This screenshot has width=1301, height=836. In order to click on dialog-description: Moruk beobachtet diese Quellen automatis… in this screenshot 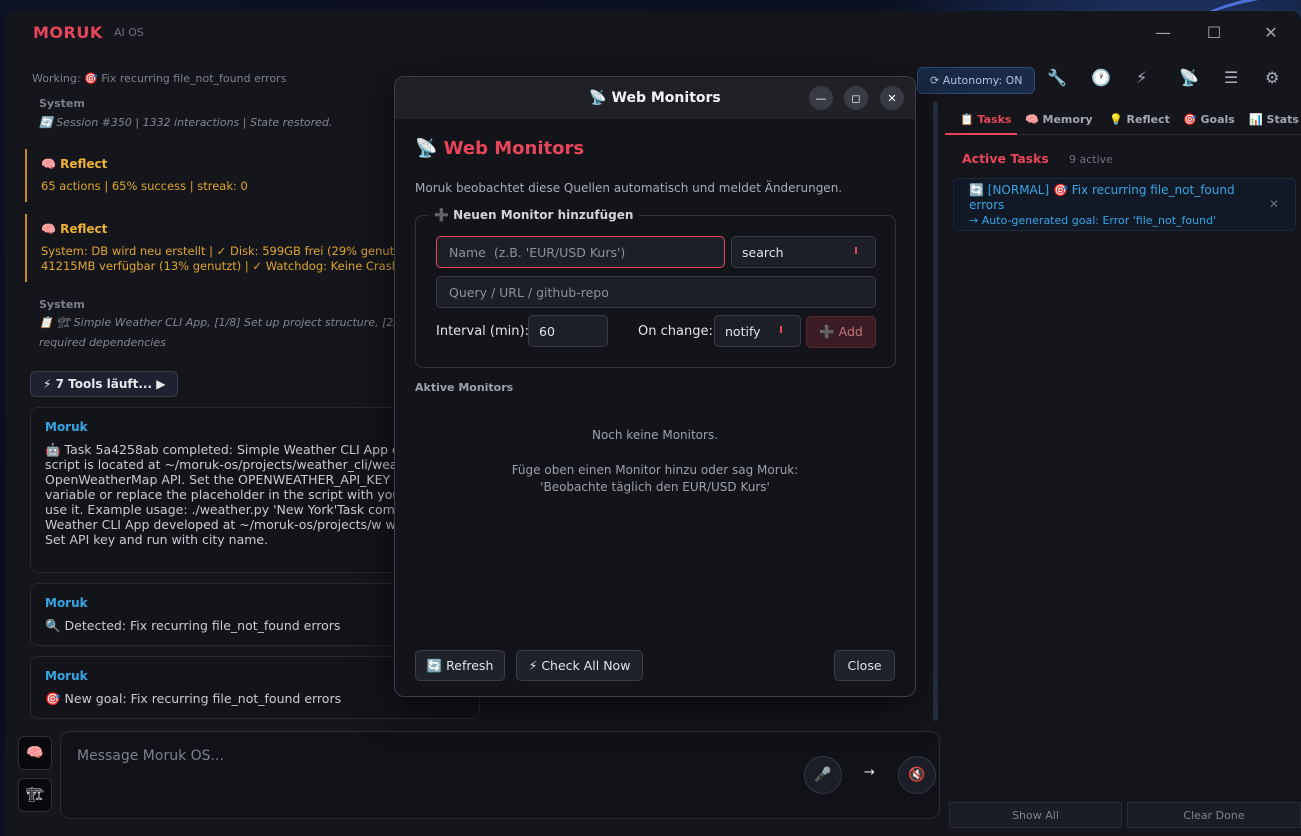, I will do `click(629, 188)`.